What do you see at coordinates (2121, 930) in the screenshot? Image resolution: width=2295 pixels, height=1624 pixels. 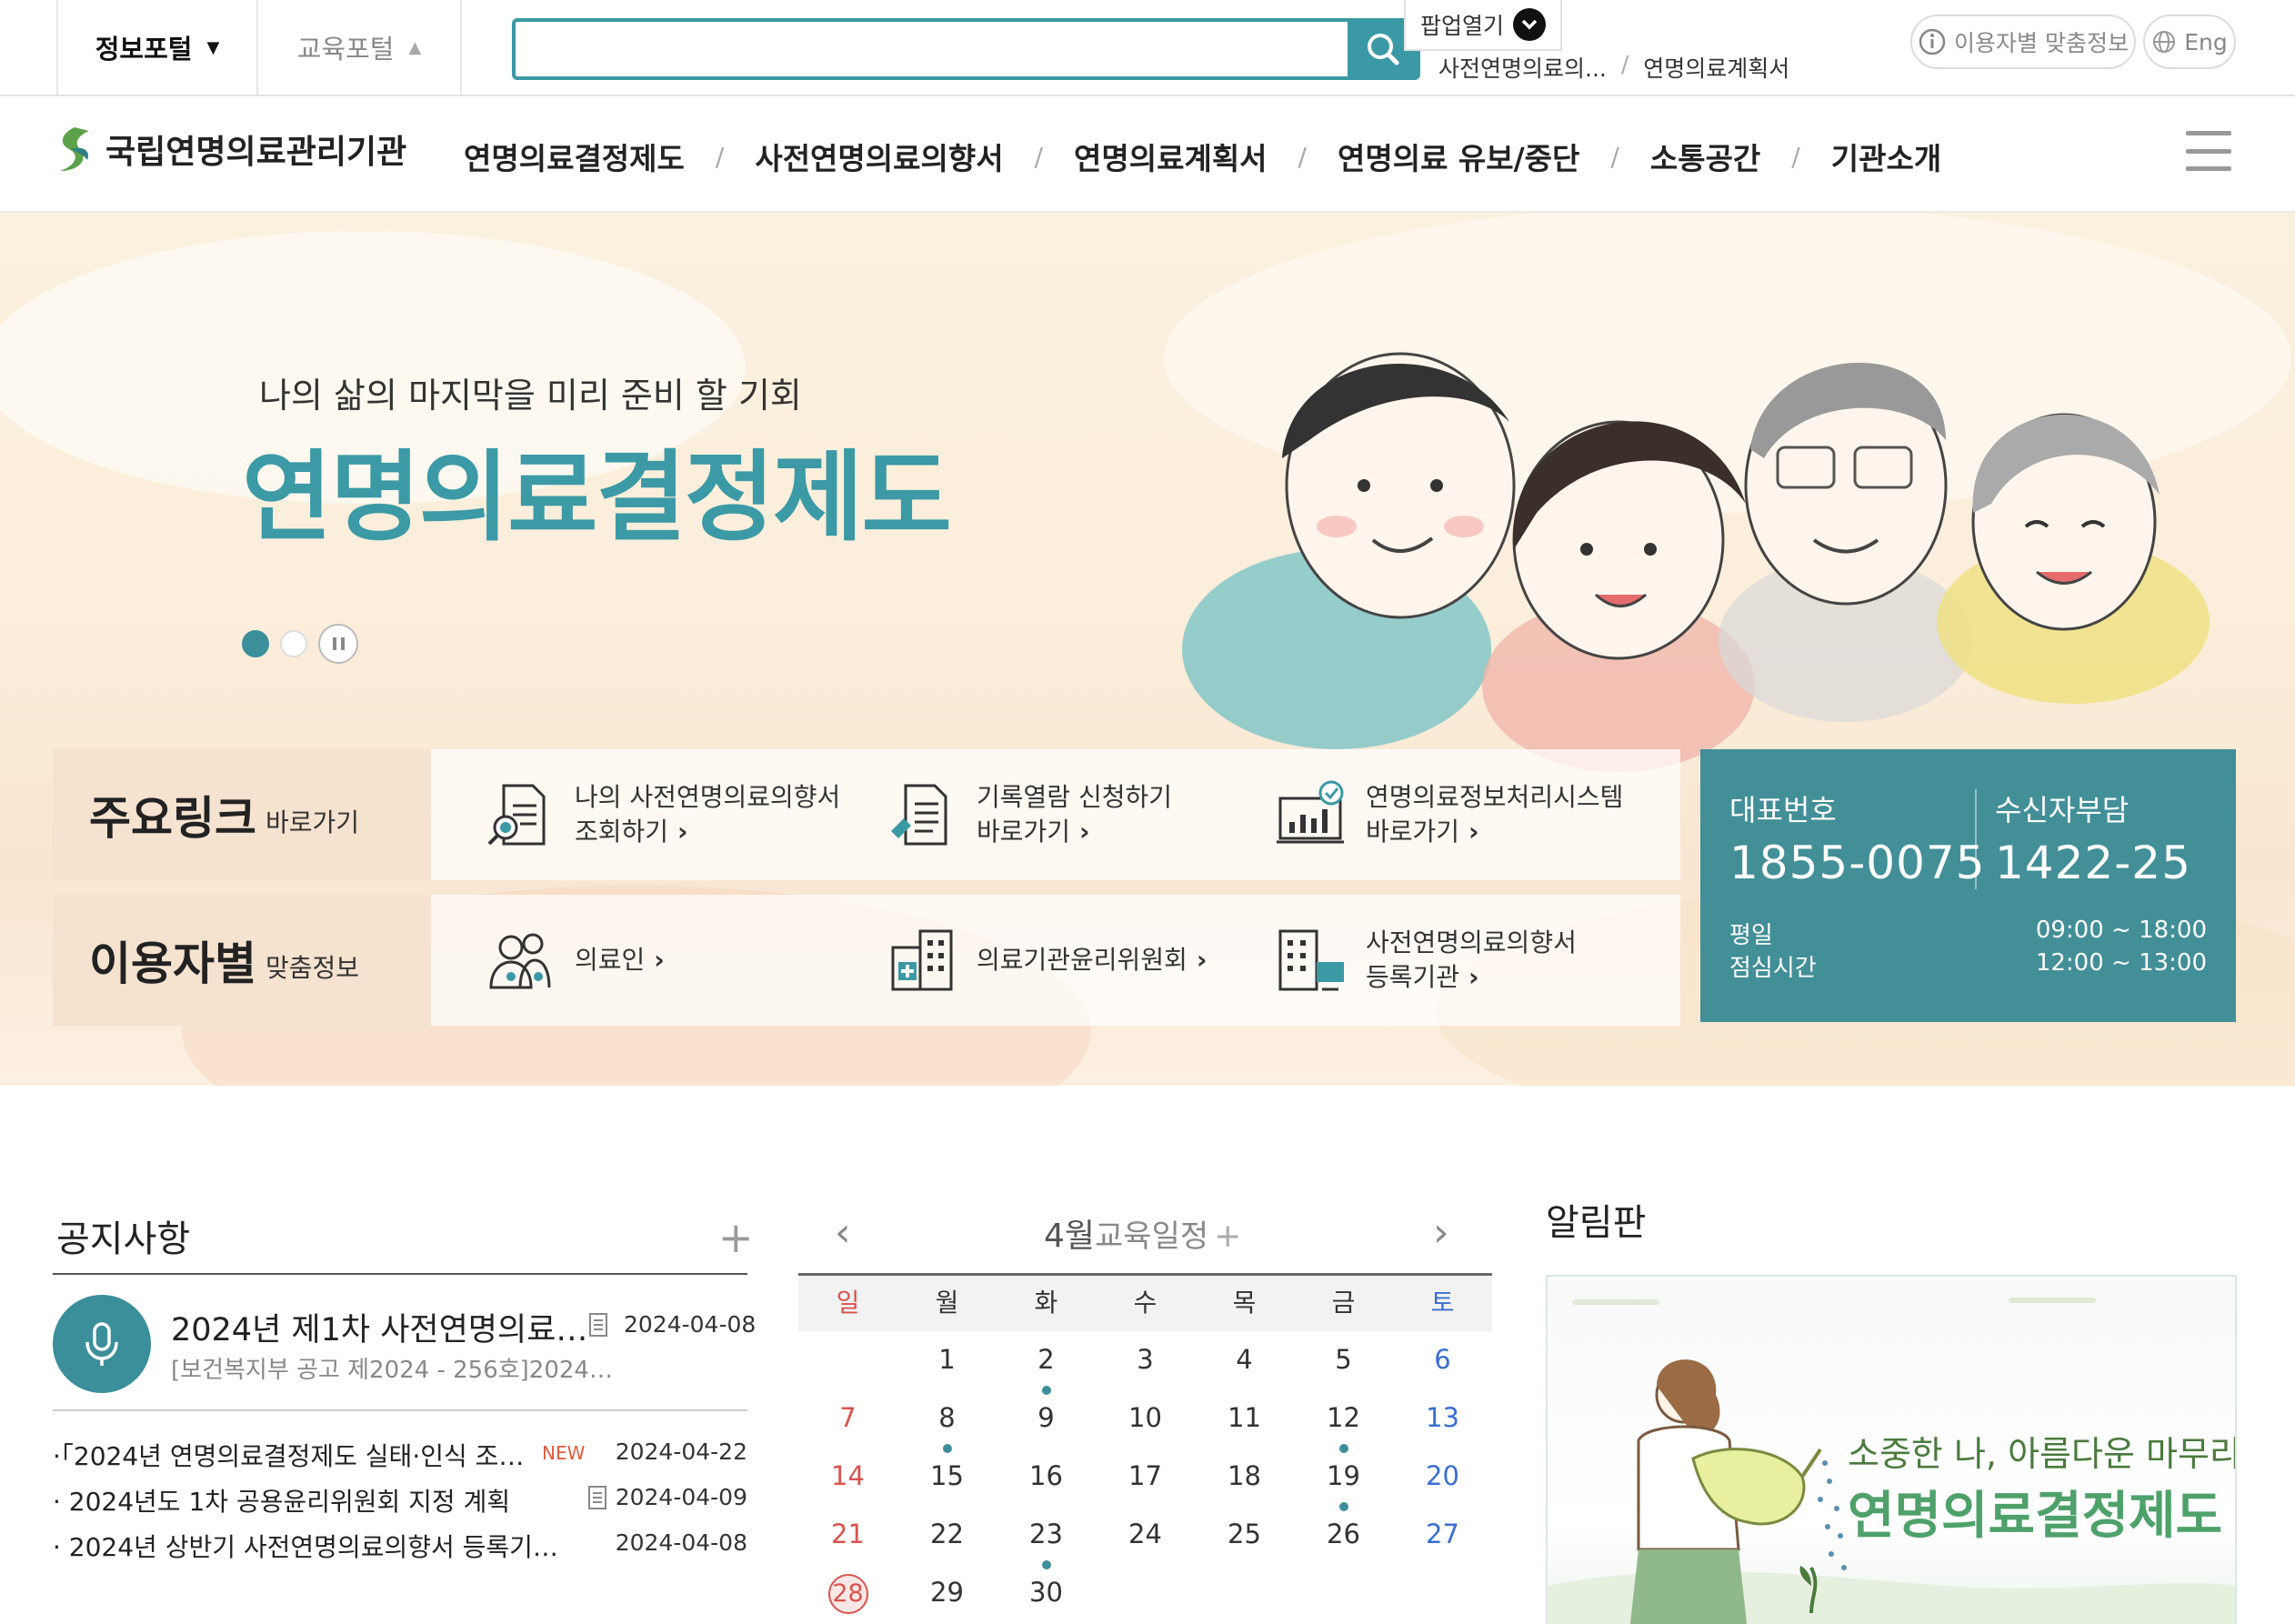 I see `weekday-hours: 09:00 ~ 18:00` at bounding box center [2121, 930].